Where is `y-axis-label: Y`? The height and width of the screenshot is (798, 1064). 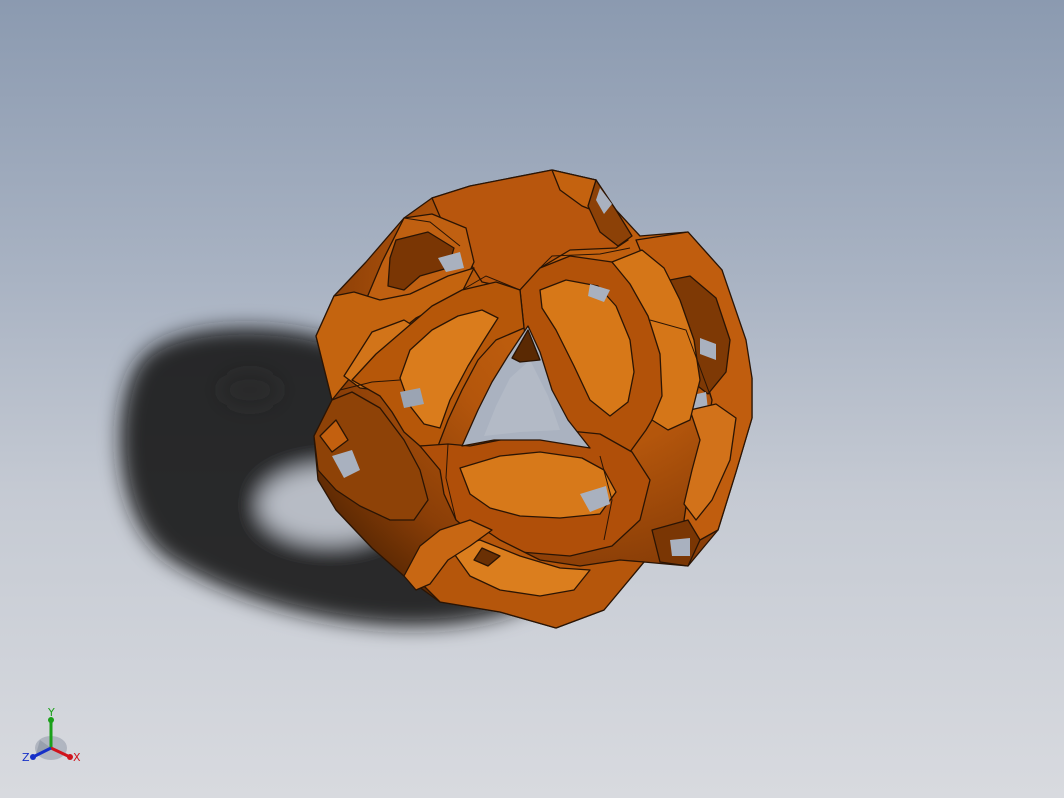
y-axis-label: Y is located at coordinates (51, 712).